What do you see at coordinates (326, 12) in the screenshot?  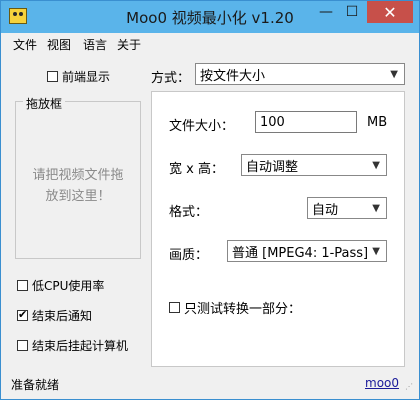 I see `minimize-button: —` at bounding box center [326, 12].